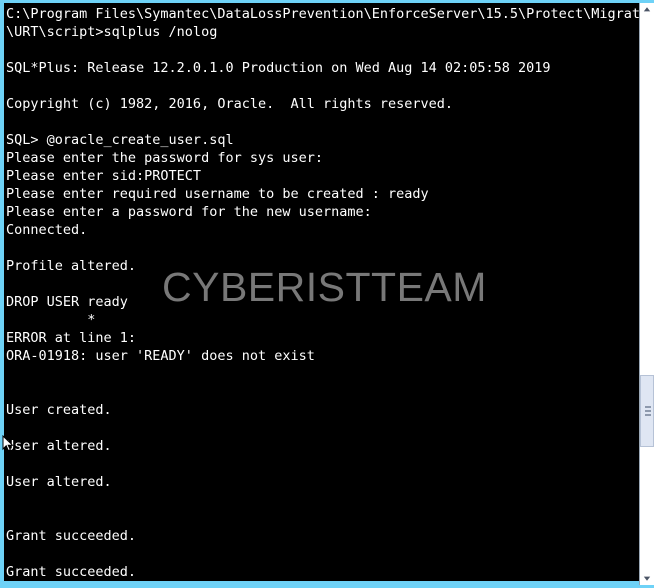 The width and height of the screenshot is (654, 588). What do you see at coordinates (647, 10) in the screenshot?
I see `scroll-up-arrow-icon` at bounding box center [647, 10].